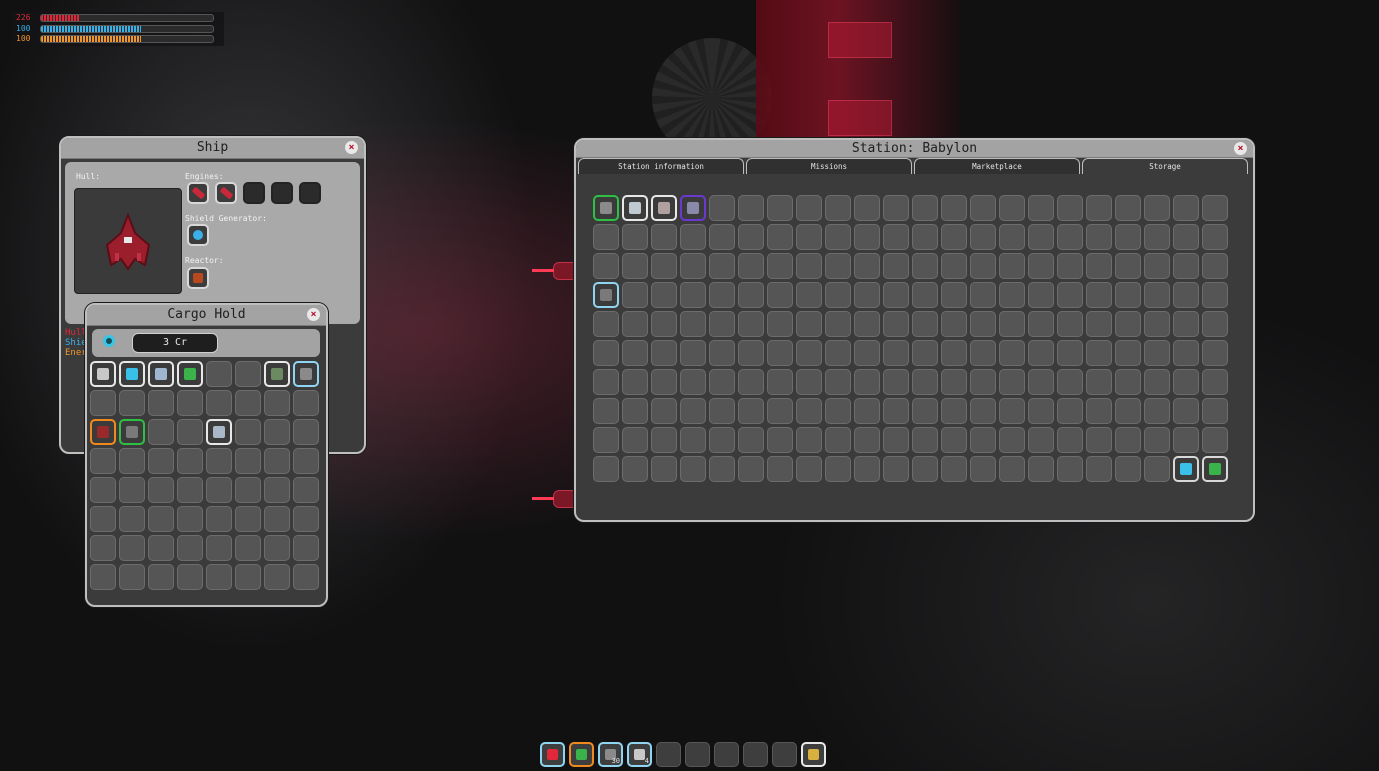  Describe the element at coordinates (610, 754) in the screenshot. I see `hotbar-item-slot: 30` at that location.